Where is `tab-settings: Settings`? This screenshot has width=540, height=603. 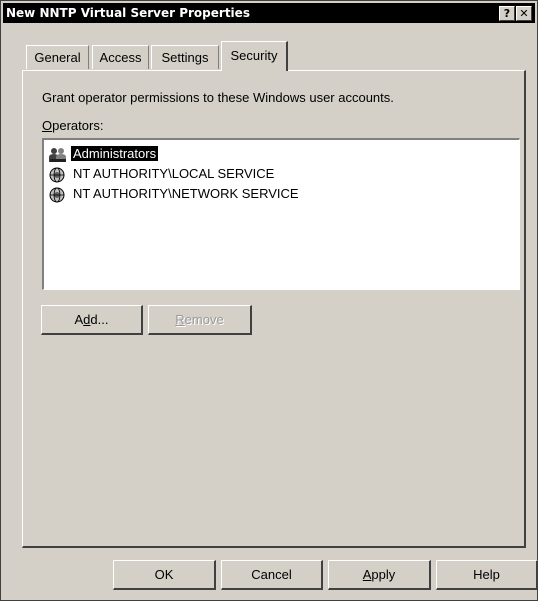 tab-settings: Settings is located at coordinates (185, 57).